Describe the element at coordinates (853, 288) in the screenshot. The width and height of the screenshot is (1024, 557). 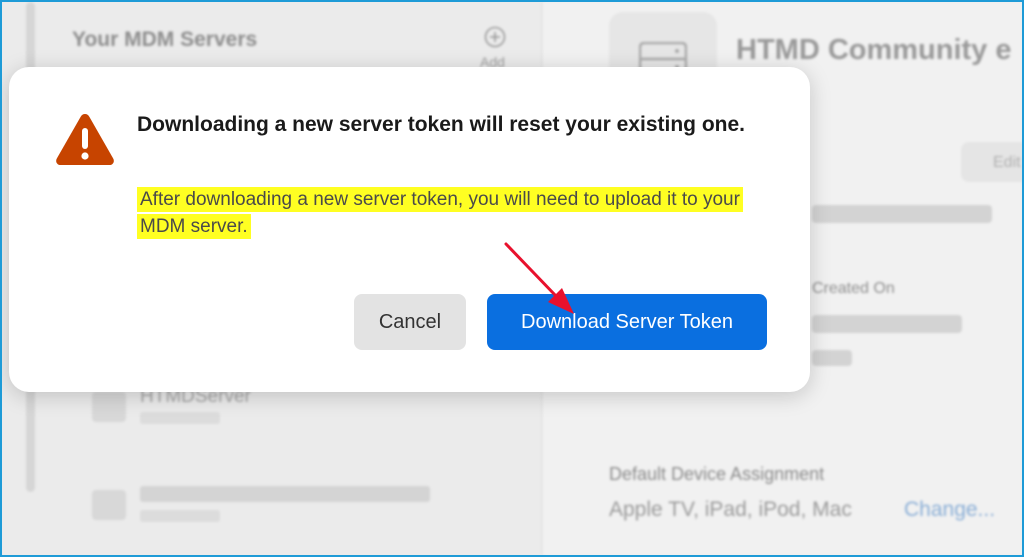
I see `created-on-label: Created On` at that location.